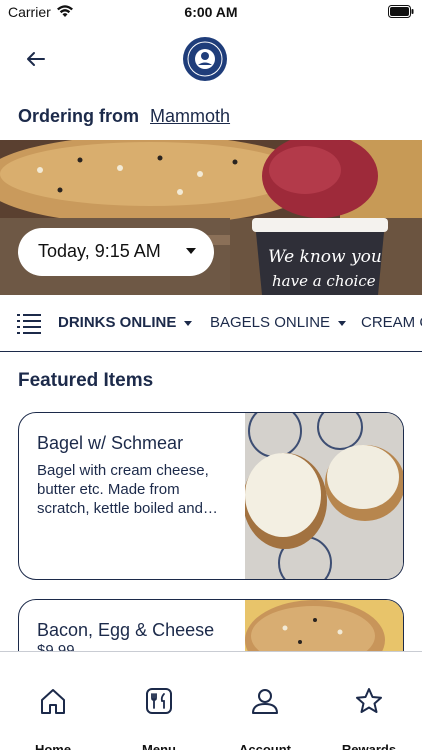  What do you see at coordinates (325, 257) in the screenshot?
I see `svg-text: We know you` at bounding box center [325, 257].